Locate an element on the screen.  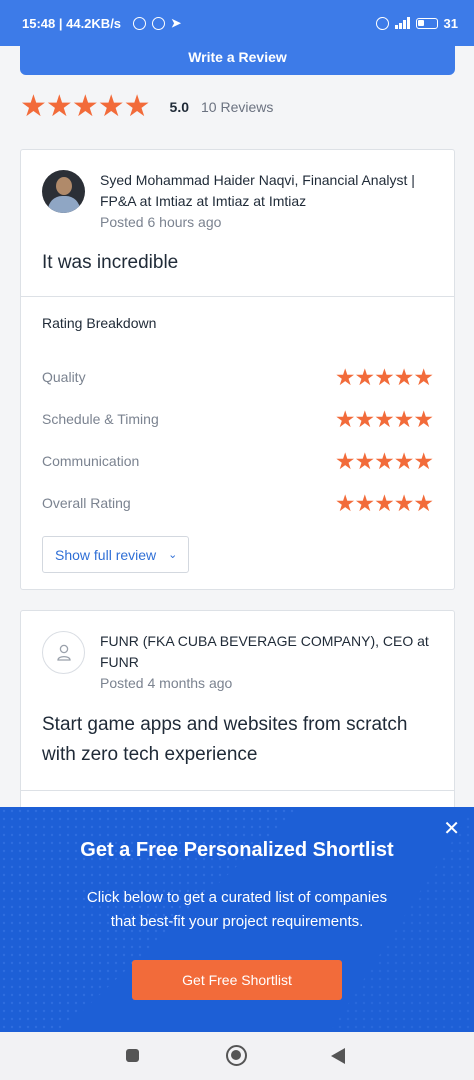
rating-summary: ★ ★ ★ ★ ★ 5.0 10 Reviews is located at coordinates (146, 107).